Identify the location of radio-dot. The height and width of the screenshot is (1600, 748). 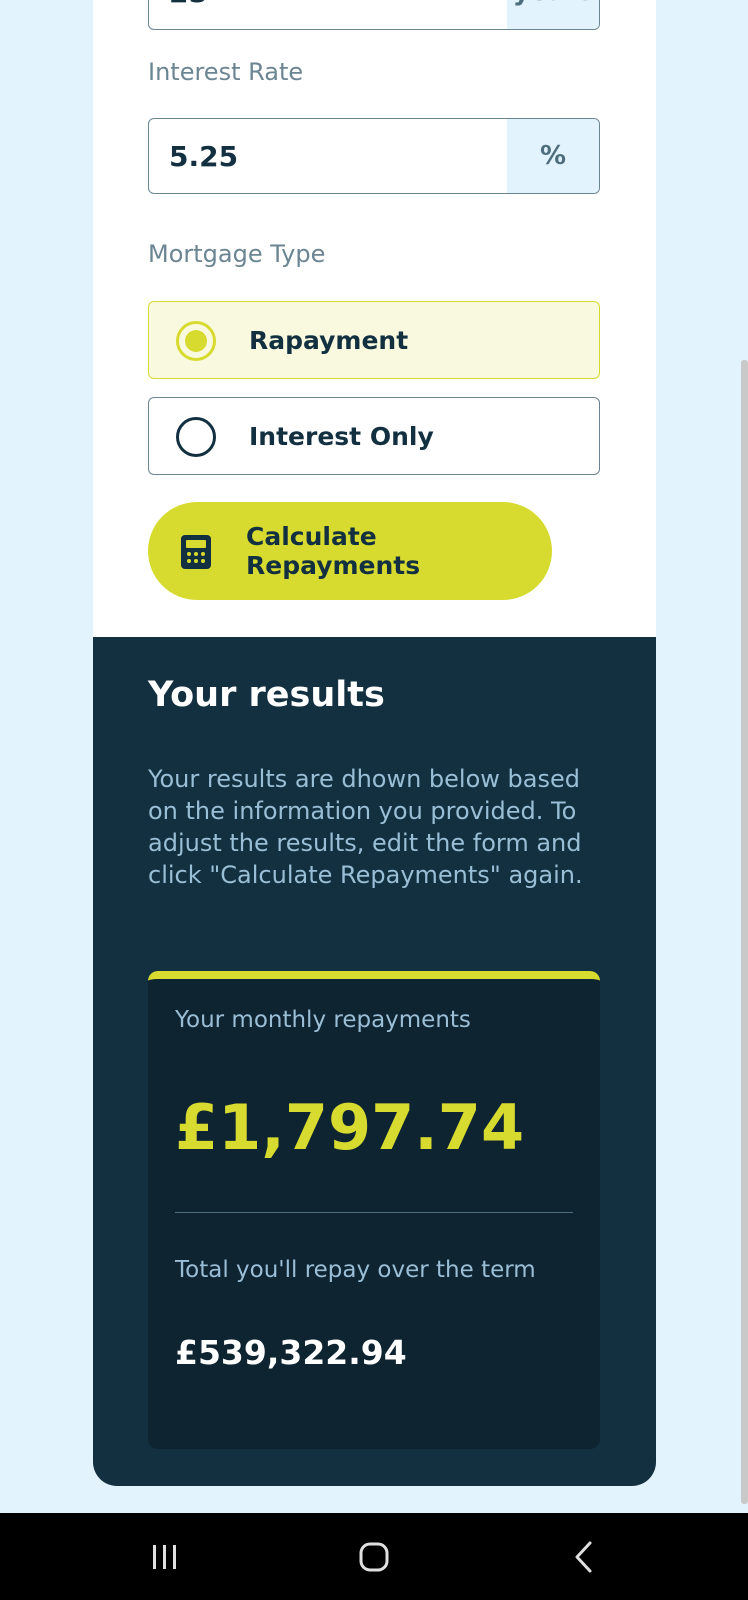
(196, 341).